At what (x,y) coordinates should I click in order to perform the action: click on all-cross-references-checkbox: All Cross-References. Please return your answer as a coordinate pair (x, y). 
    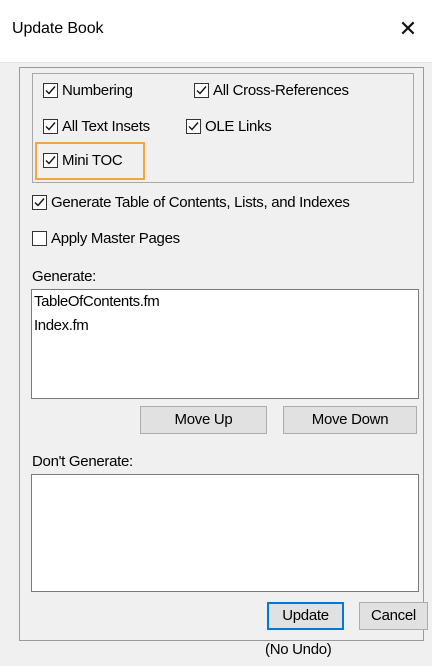
    Looking at the image, I should click on (271, 90).